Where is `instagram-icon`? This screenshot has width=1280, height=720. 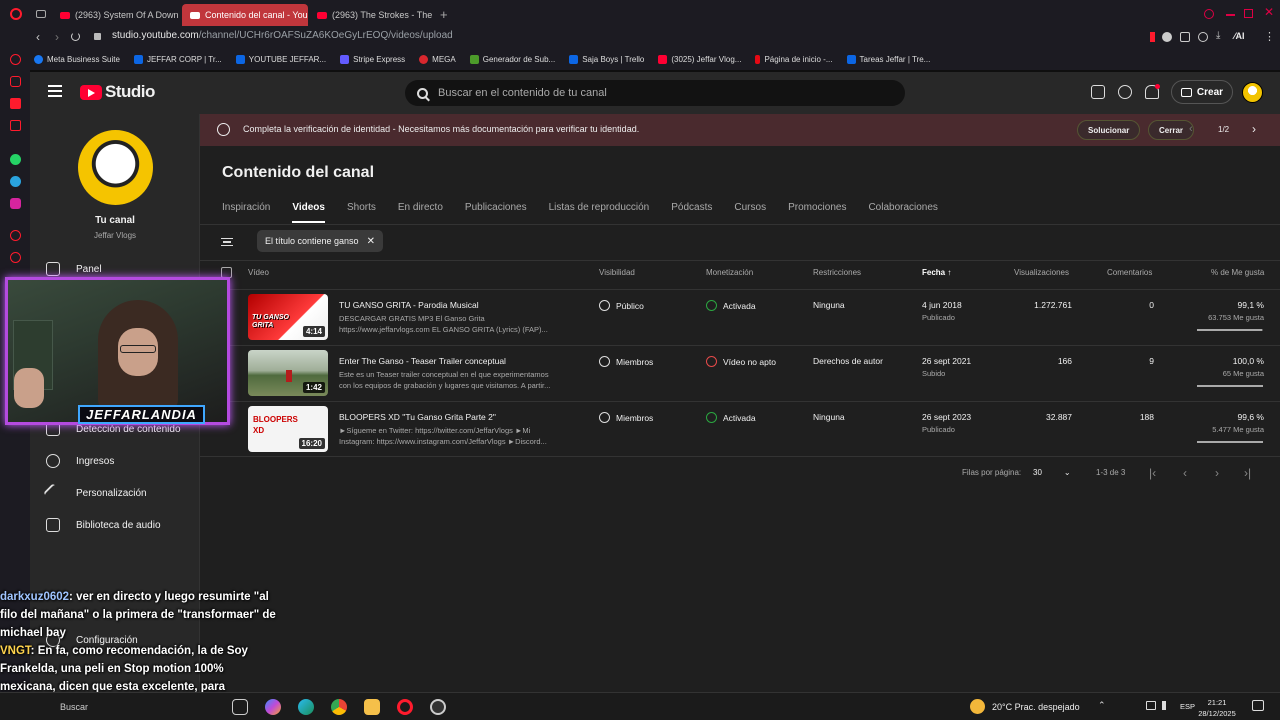
instagram-icon is located at coordinates (15, 203).